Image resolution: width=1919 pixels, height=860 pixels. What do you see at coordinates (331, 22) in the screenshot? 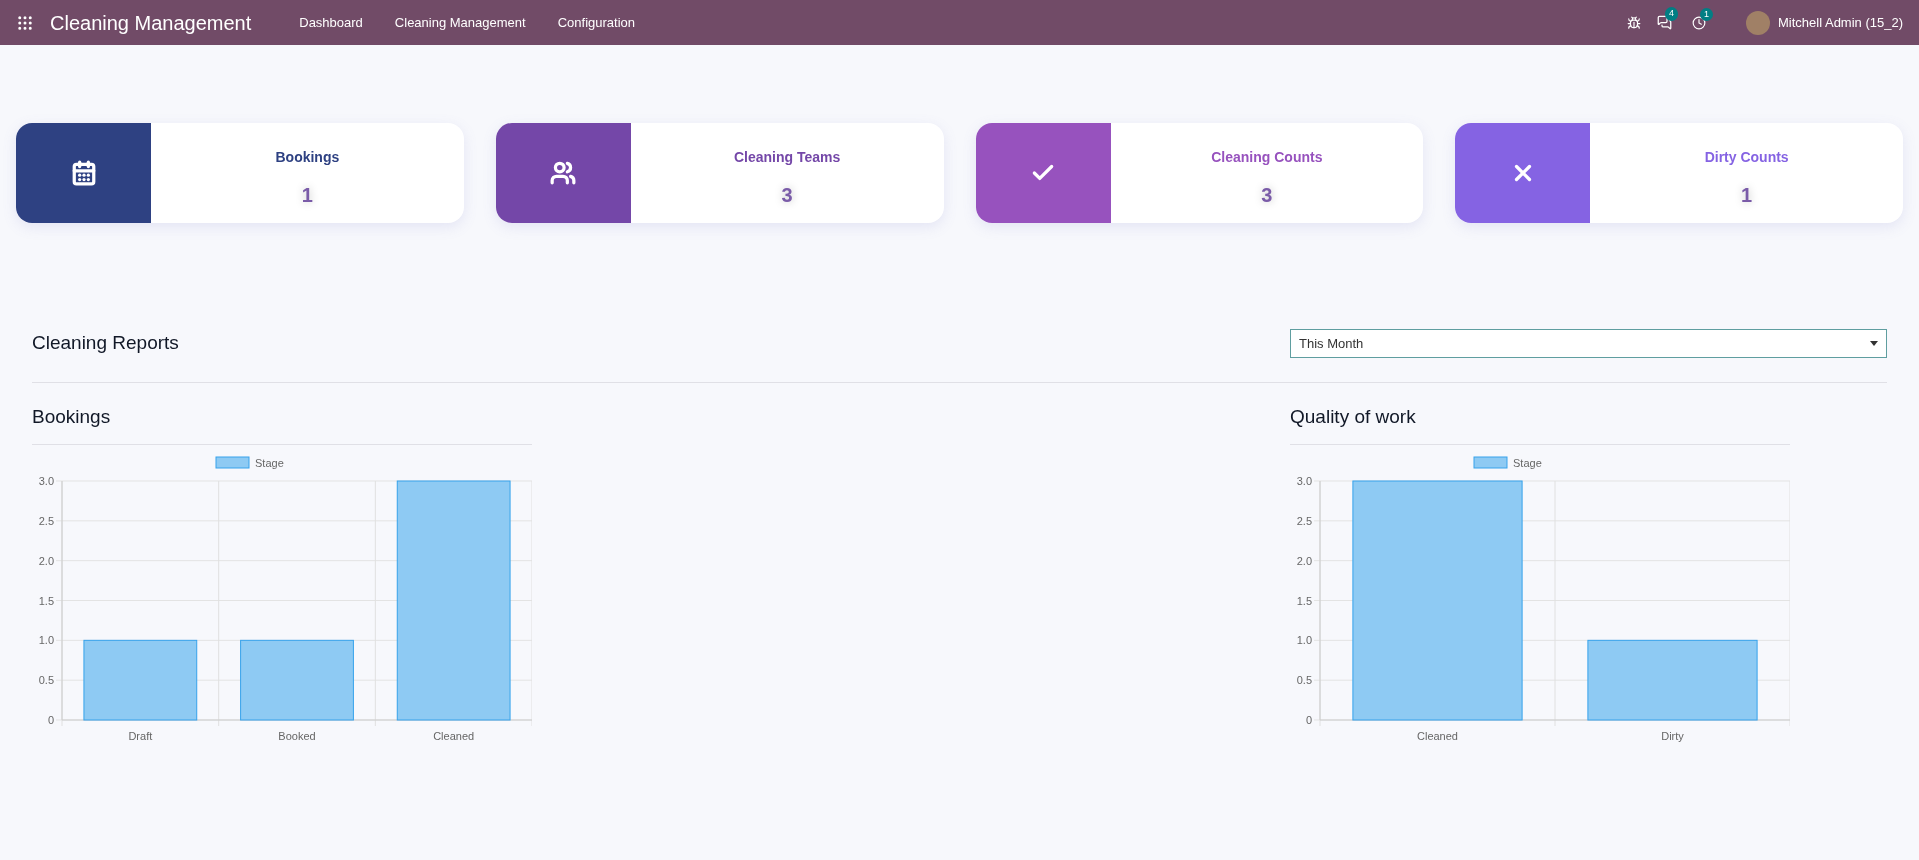
I see `menu-item: Dashboard` at bounding box center [331, 22].